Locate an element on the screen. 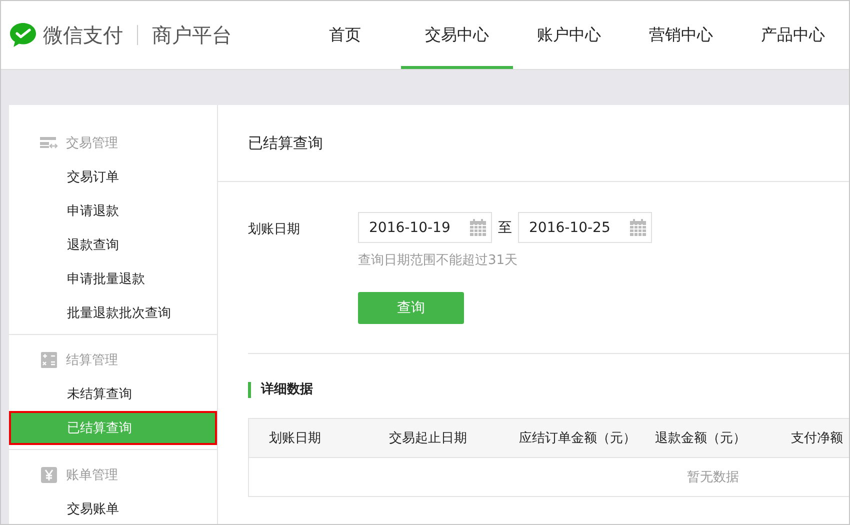 This screenshot has height=525, width=850. column-header: 交易起止日期 is located at coordinates (428, 438).